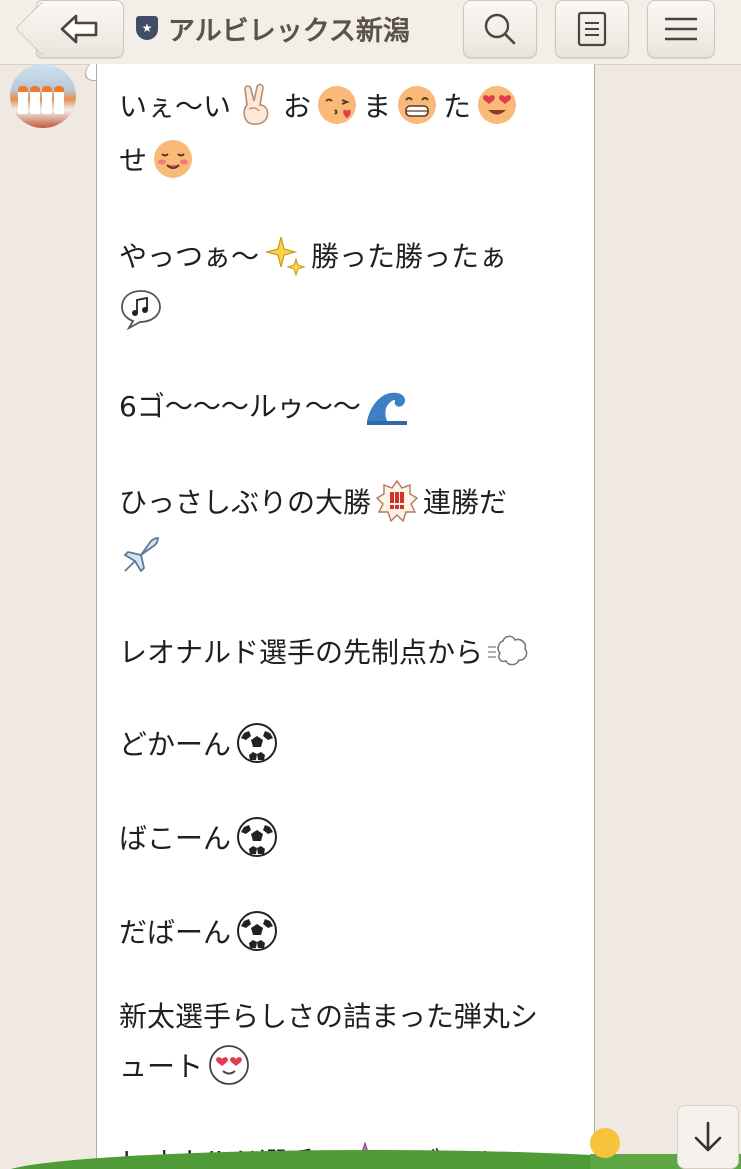 The height and width of the screenshot is (1169, 741). What do you see at coordinates (289, 31) in the screenshot?
I see `chat-title: アルビレックス新潟` at bounding box center [289, 31].